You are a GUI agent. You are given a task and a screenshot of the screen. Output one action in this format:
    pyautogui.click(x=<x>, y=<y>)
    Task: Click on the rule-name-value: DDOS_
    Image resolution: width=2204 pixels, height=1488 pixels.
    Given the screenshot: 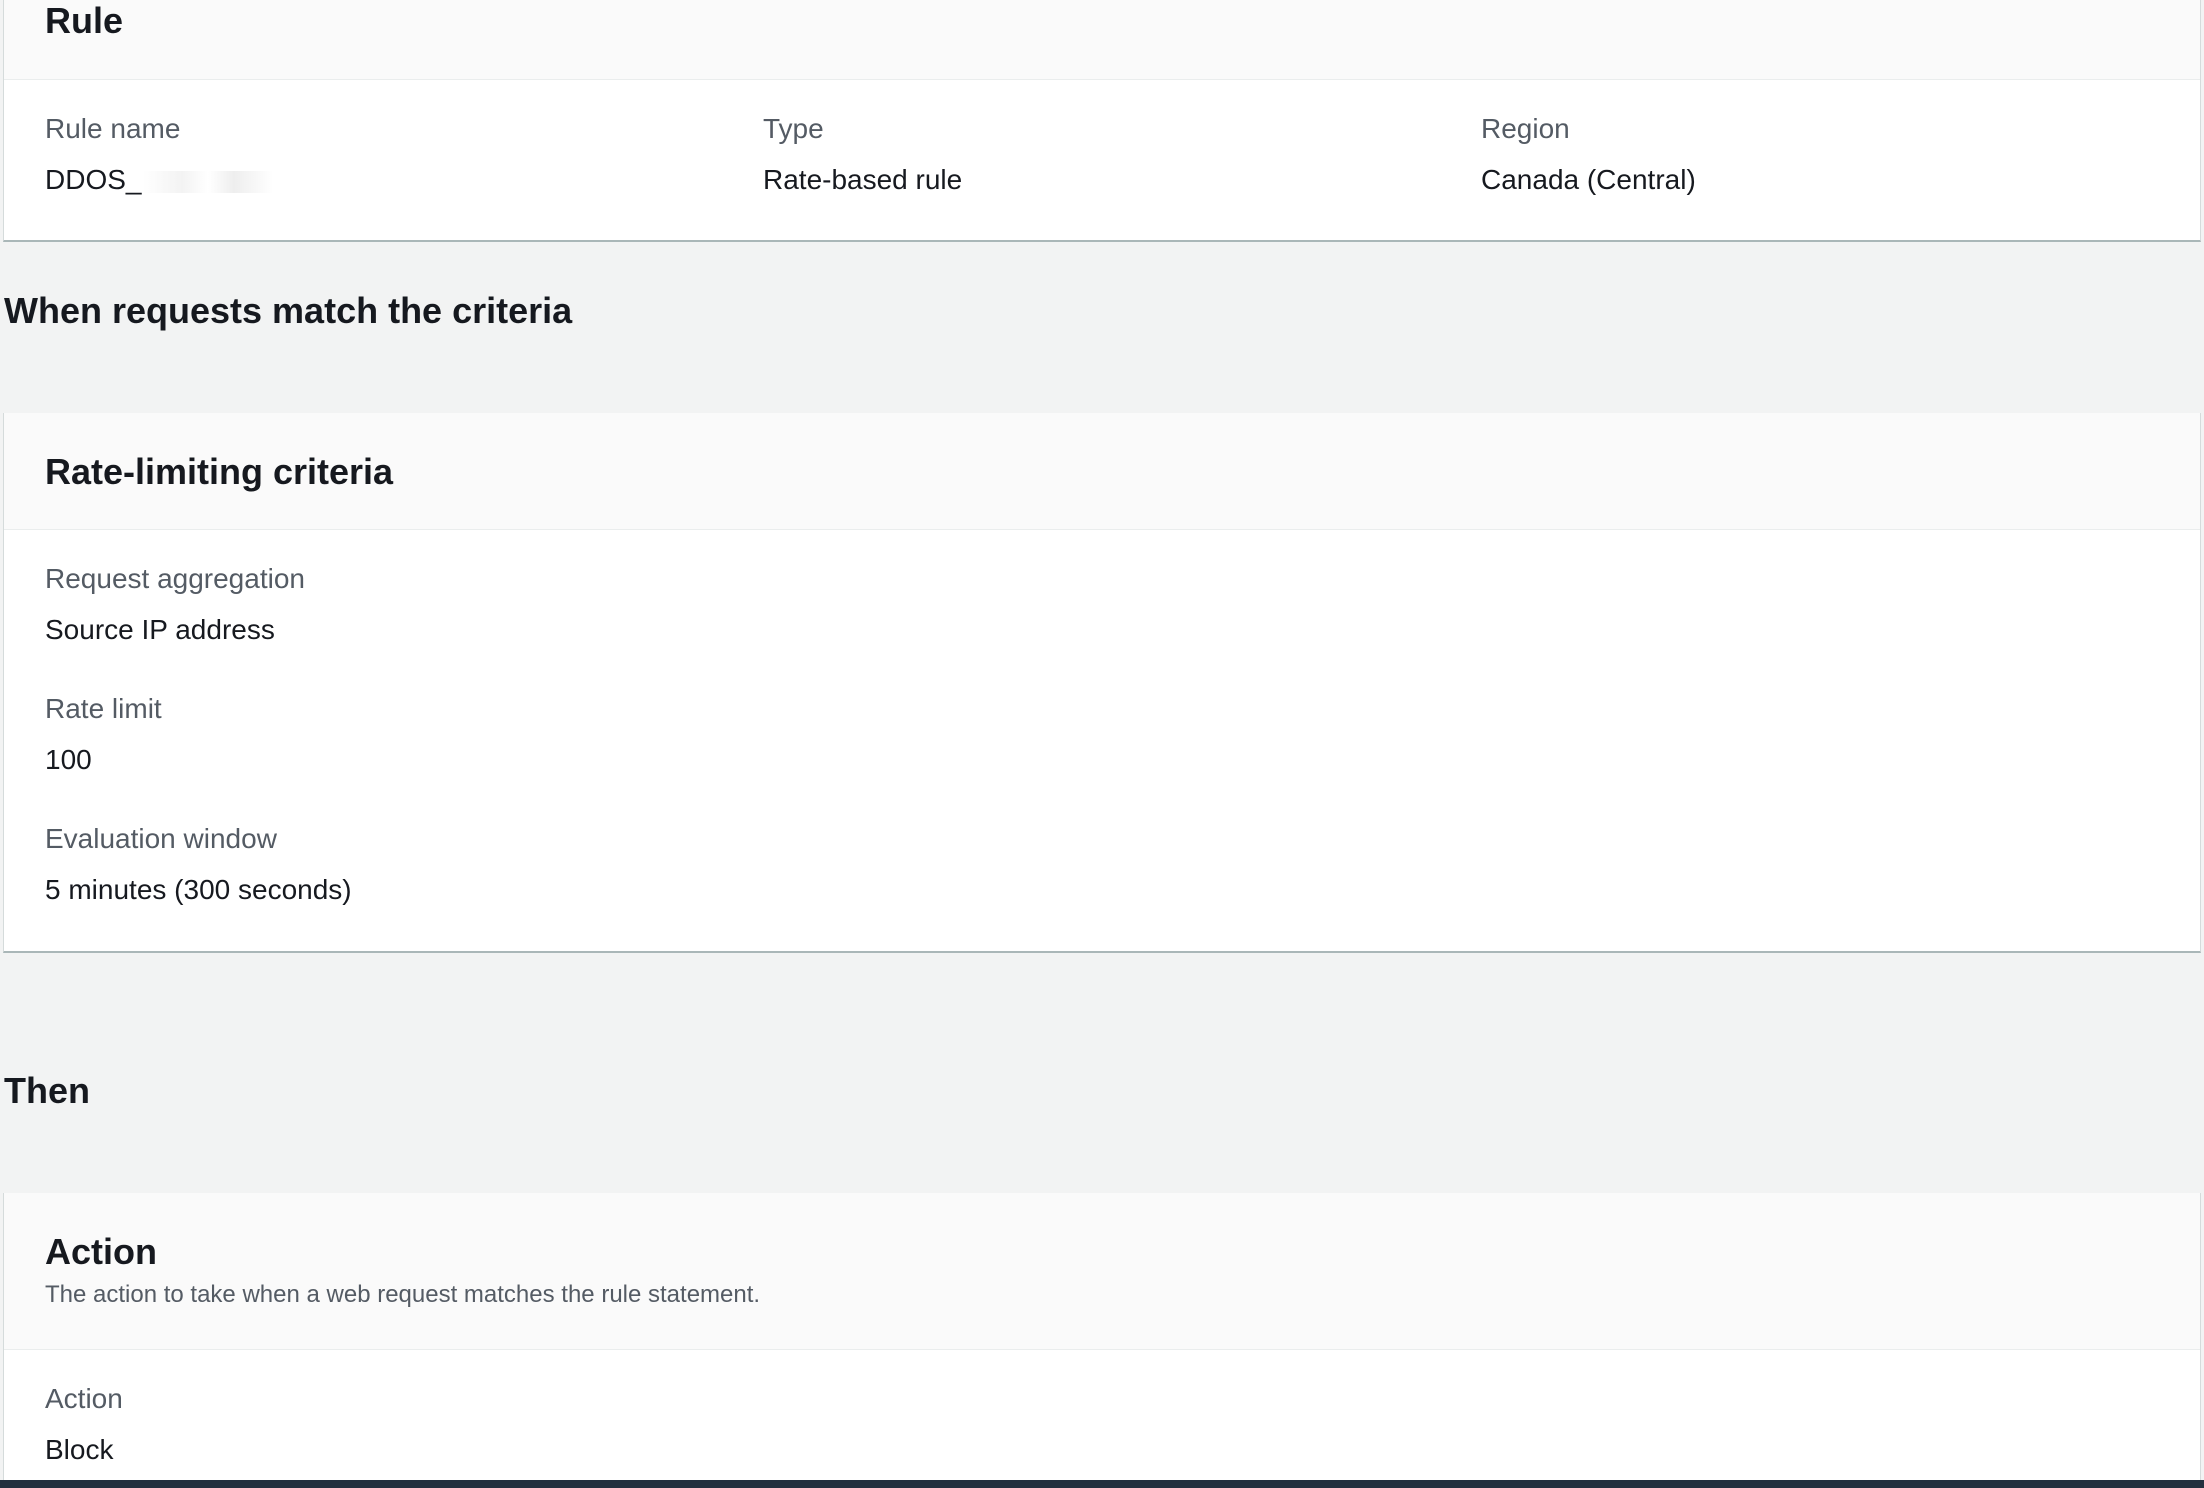 What is the action you would take?
    pyautogui.click(x=159, y=180)
    